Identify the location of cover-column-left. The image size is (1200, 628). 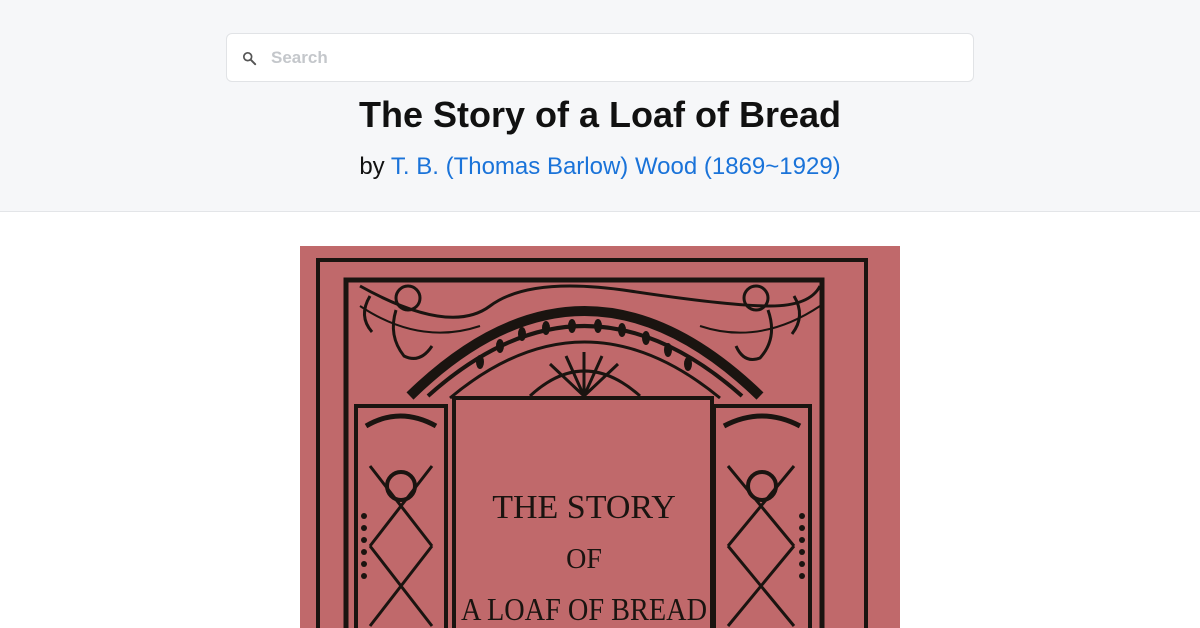
(401, 516).